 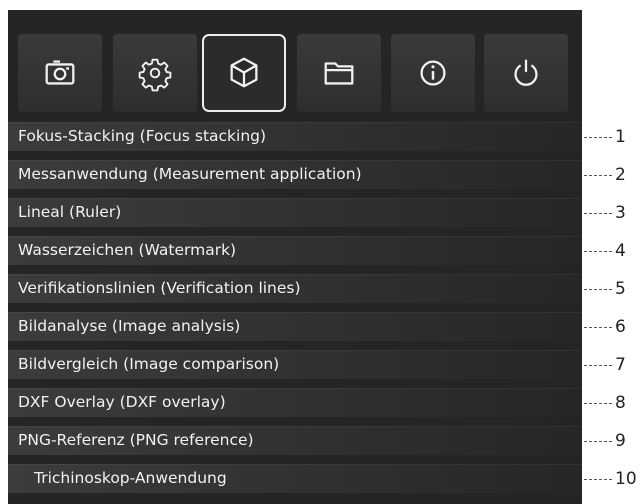 I want to click on cube-icon, so click(x=244, y=72).